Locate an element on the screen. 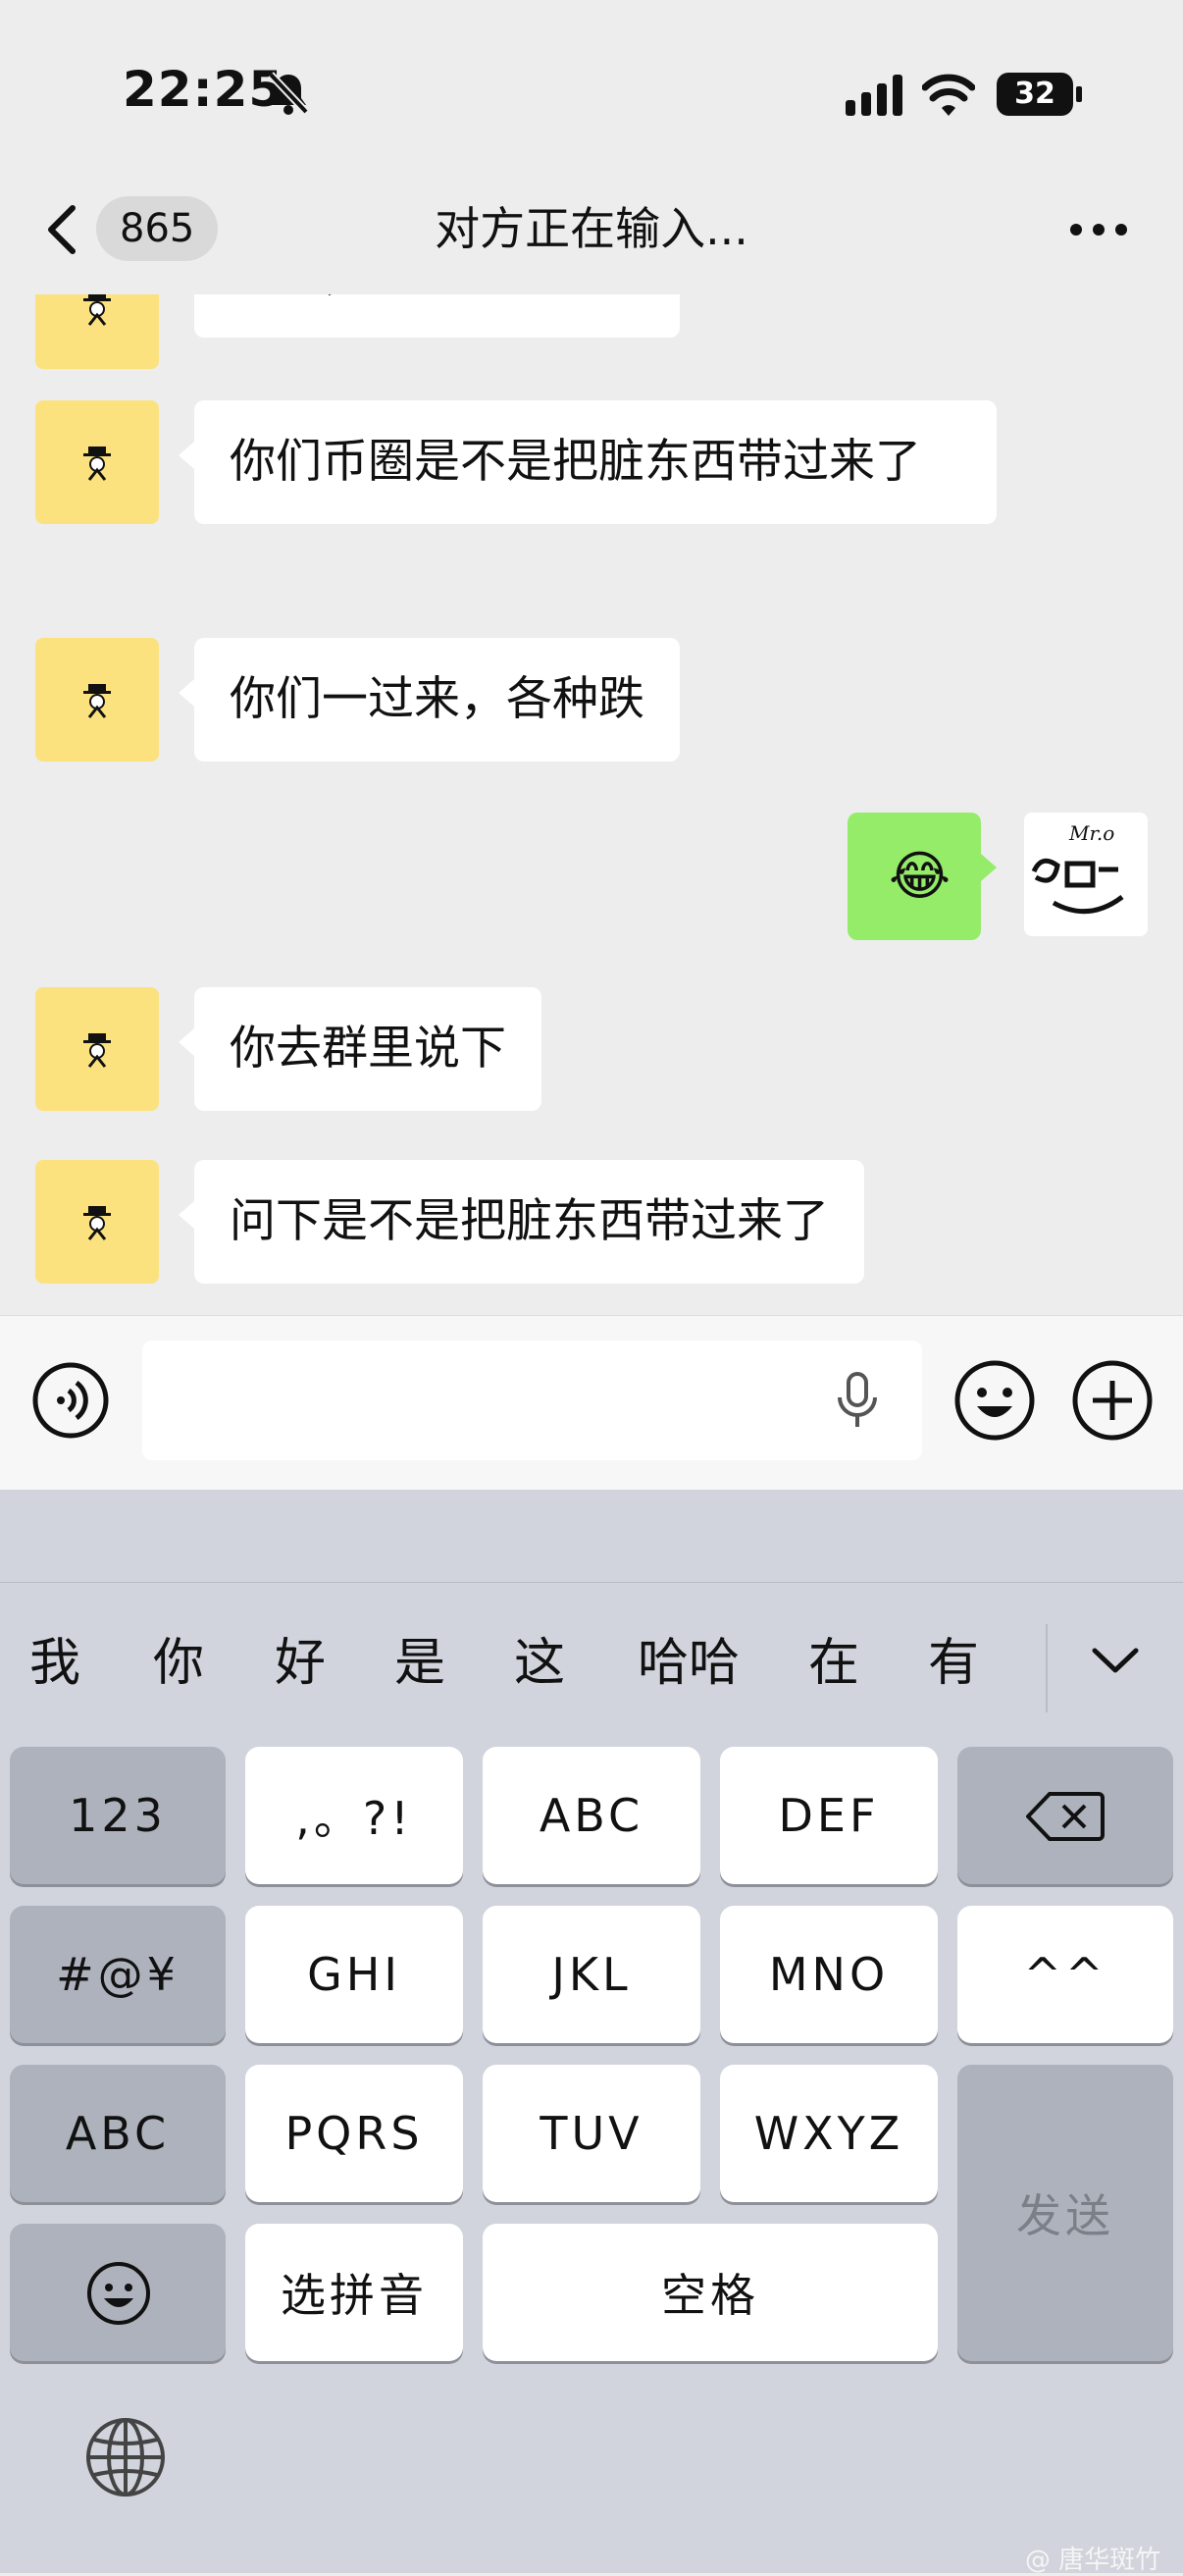 The height and width of the screenshot is (2576, 1183). key-punctuation: ,。?! is located at coordinates (354, 1815).